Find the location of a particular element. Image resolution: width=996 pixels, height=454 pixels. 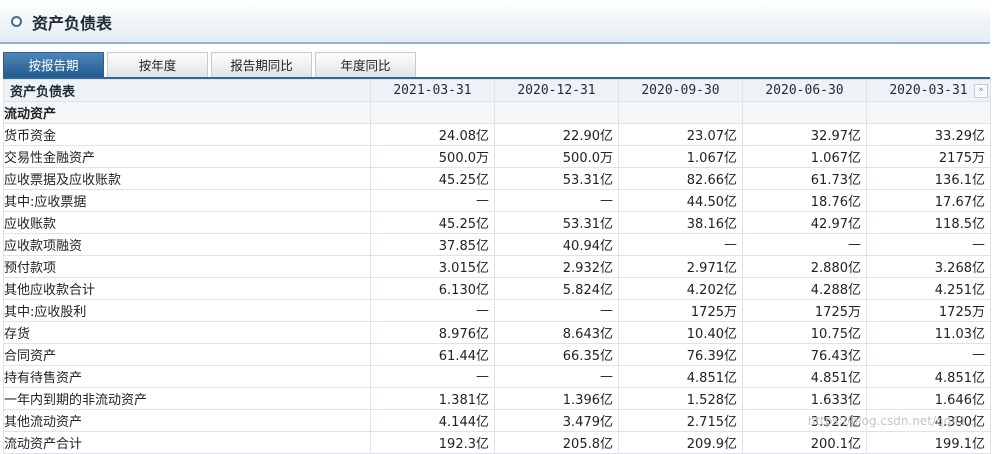

table-cell: 2.971亿 is located at coordinates (680, 266).